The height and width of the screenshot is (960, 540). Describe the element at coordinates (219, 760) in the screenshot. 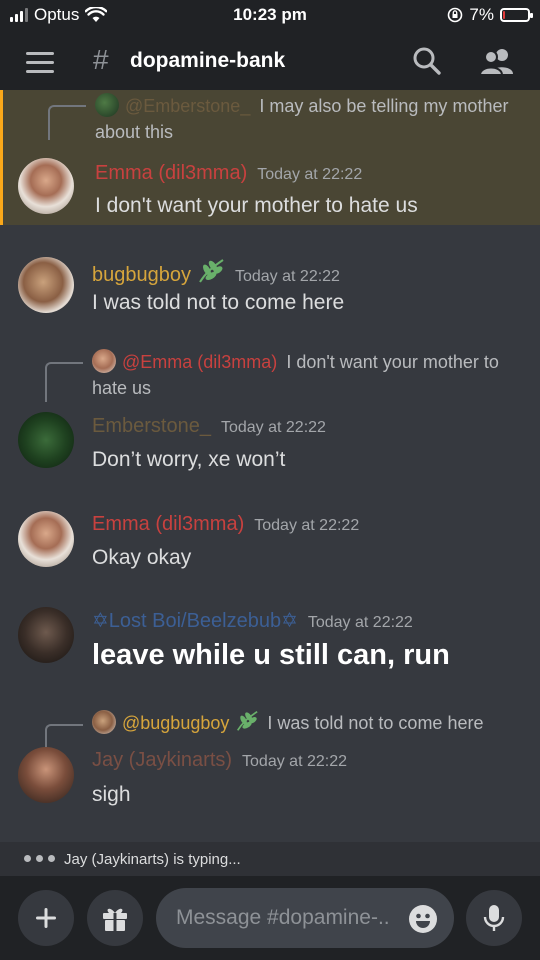

I see `author-name: Jay (Jaykinarts) Today at 22:22` at that location.